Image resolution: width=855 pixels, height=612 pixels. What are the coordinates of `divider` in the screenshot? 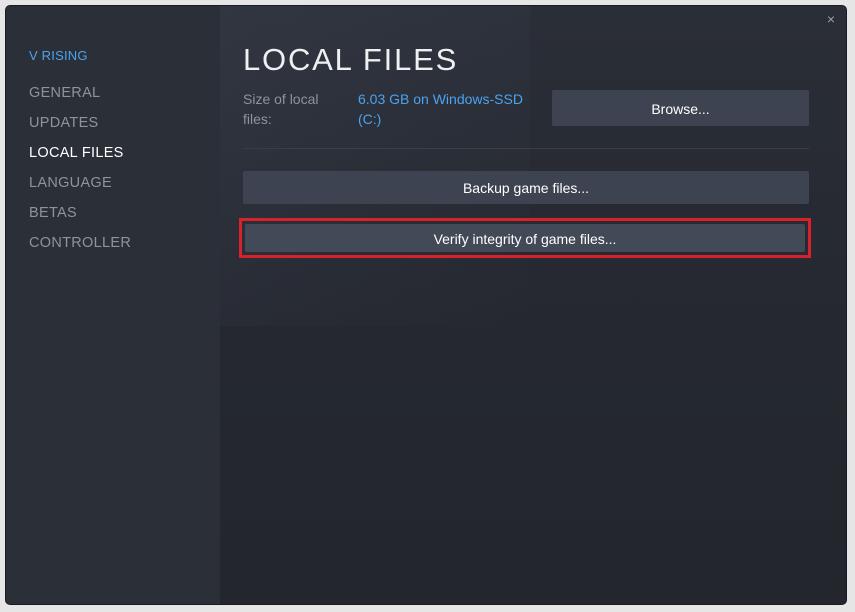 It's located at (526, 148).